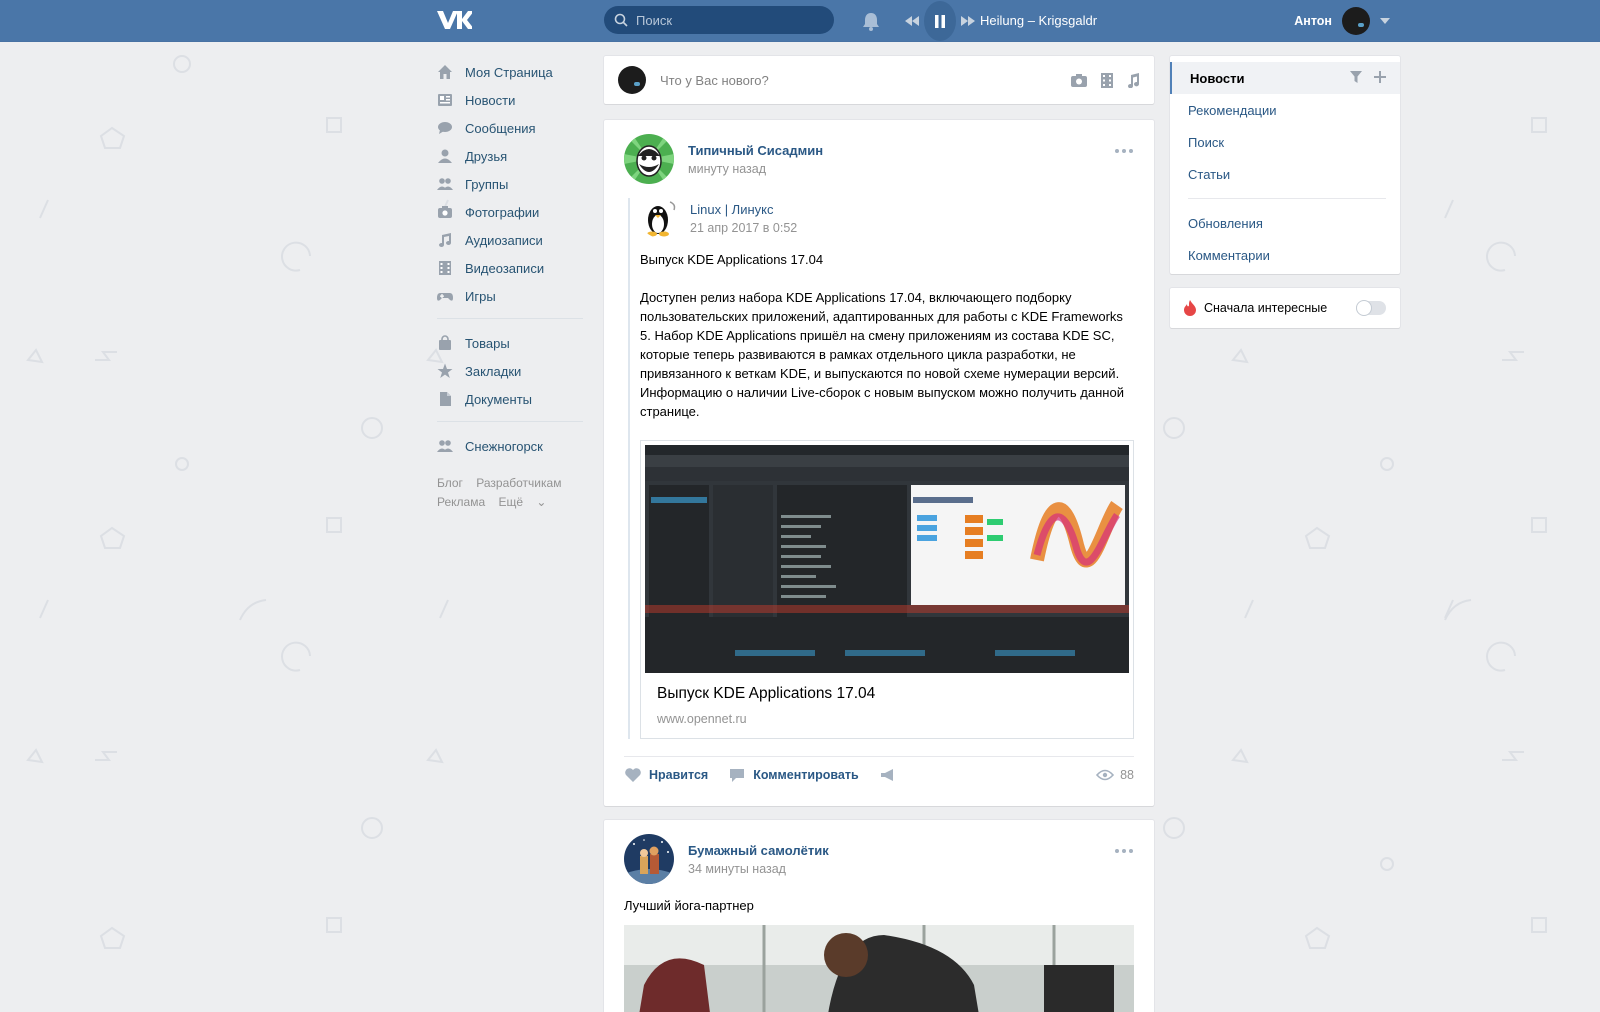 The height and width of the screenshot is (1012, 1600). I want to click on news-icon, so click(445, 100).